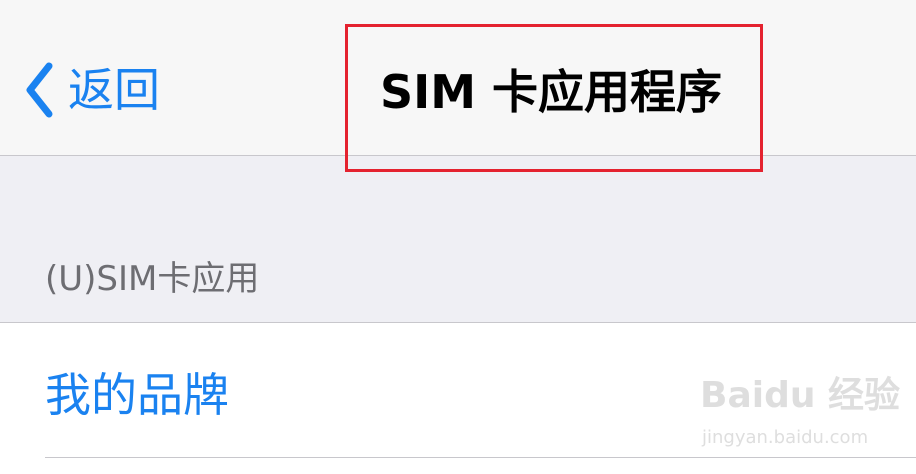  What do you see at coordinates (152, 279) in the screenshot?
I see `section-header: (U)SIM卡应用` at bounding box center [152, 279].